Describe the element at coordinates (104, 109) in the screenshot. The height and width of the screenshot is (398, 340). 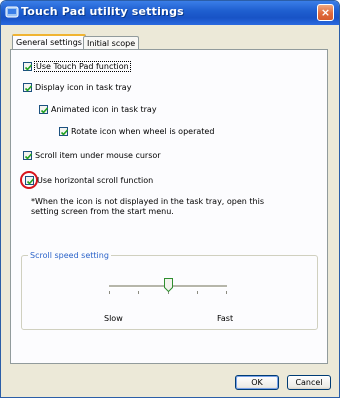
I see `checkbox-label: Animated icon in task tray` at that location.